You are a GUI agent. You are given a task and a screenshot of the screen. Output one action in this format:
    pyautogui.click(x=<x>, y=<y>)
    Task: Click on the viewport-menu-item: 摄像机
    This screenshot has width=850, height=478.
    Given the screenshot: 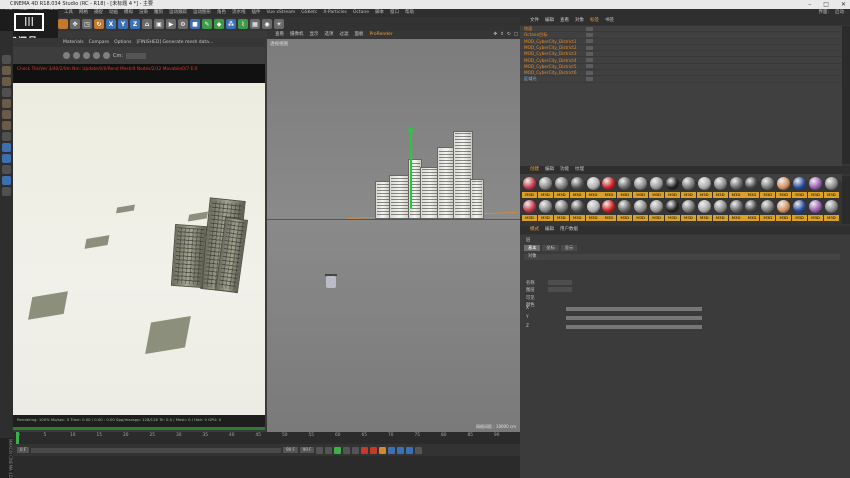 What is the action you would take?
    pyautogui.click(x=297, y=35)
    